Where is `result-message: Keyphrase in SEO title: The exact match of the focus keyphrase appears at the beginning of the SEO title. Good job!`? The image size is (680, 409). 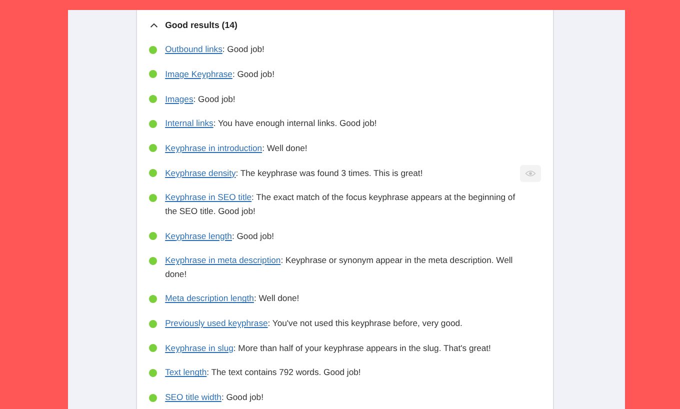 result-message: Keyphrase in SEO title: The exact match of the focus keyphrase appears at the beginning of the SEO title. Good job! is located at coordinates (340, 204).